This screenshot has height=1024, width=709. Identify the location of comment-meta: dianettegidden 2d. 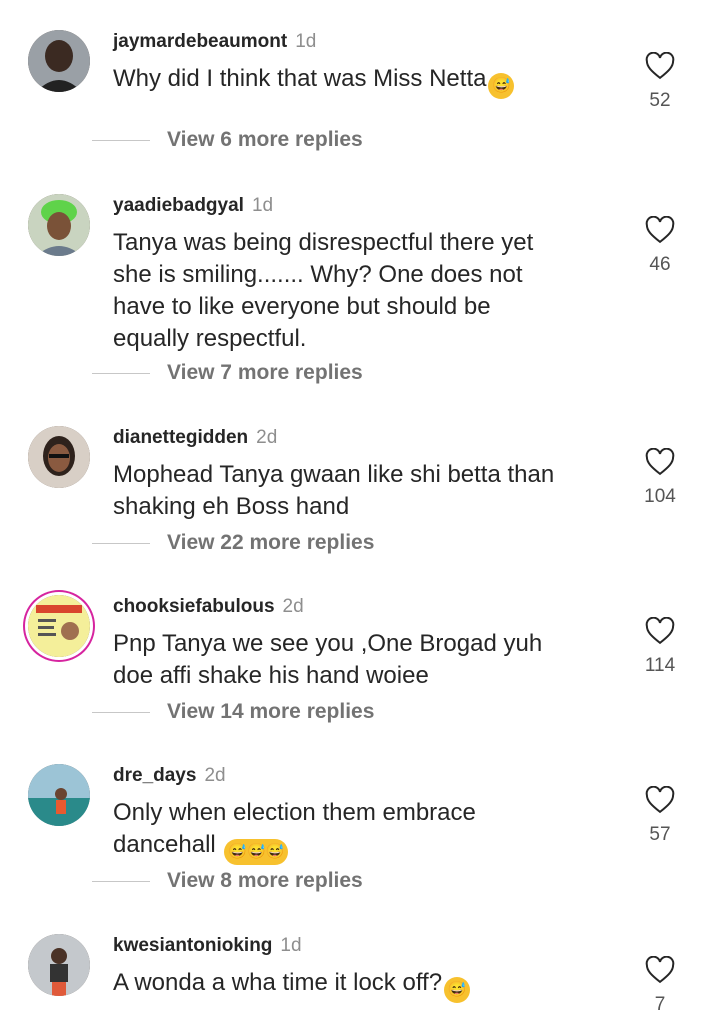
(195, 438).